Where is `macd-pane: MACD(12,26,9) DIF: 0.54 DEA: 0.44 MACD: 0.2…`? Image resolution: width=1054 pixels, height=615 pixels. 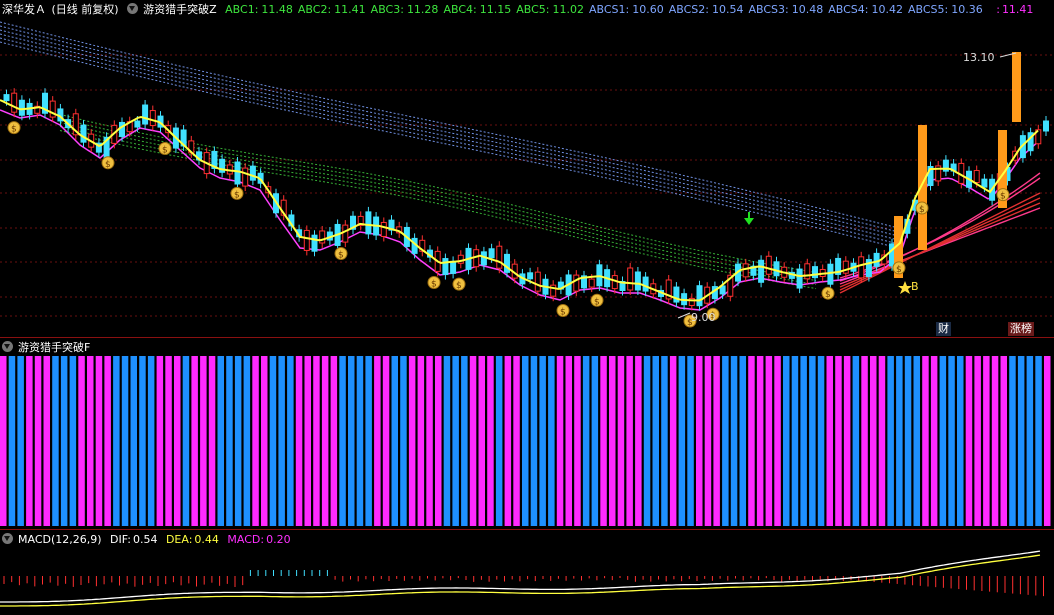 macd-pane: MACD(12,26,9) DIF: 0.54 DEA: 0.44 MACD: 0.2… is located at coordinates (527, 572).